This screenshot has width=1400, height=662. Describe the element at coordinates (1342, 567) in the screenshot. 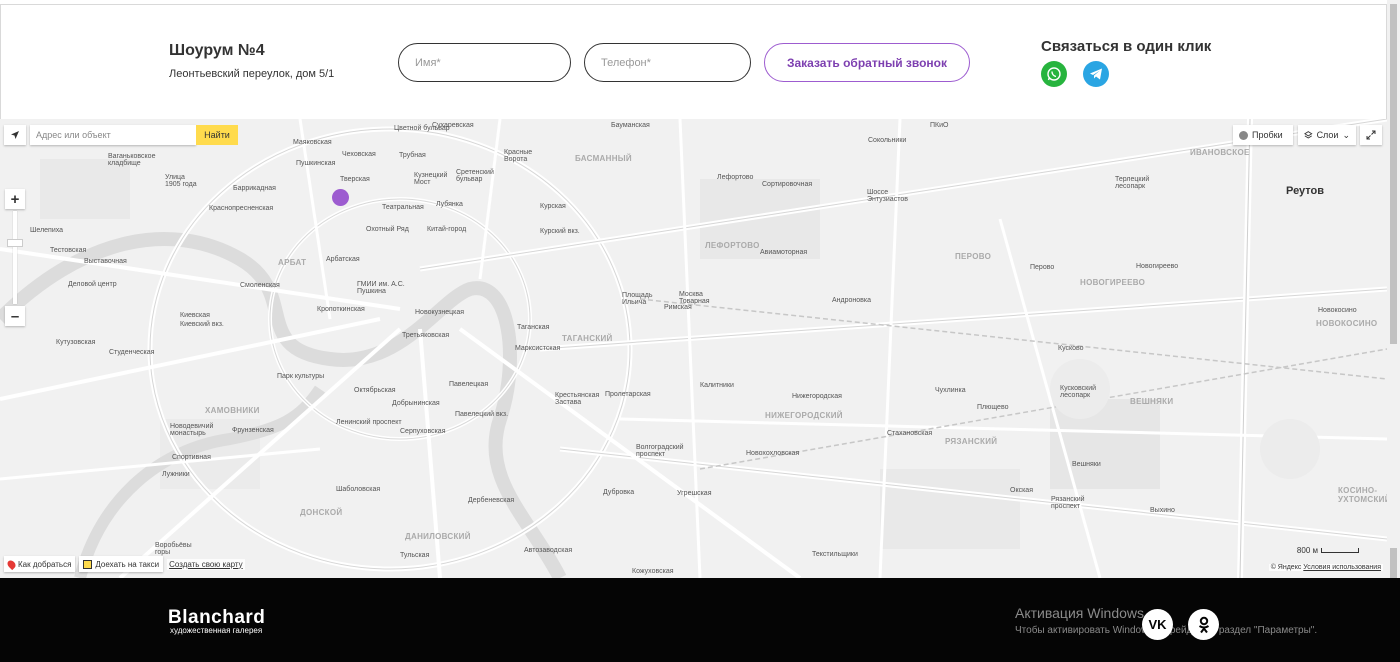

I see `terms-link: Условия использования` at that location.